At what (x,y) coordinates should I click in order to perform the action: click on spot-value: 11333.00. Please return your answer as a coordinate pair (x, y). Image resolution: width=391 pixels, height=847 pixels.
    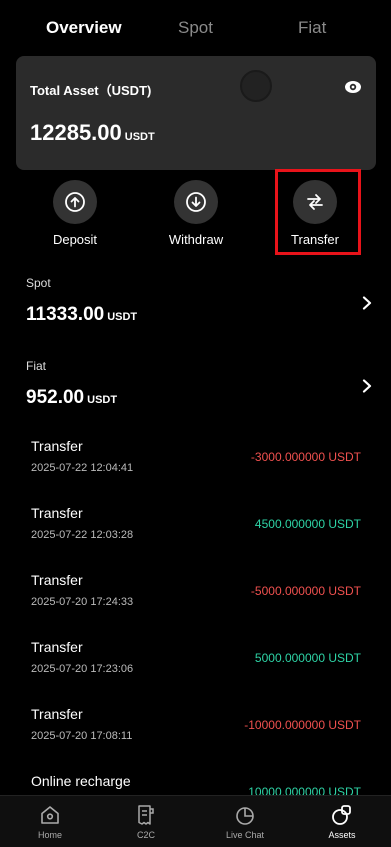
    Looking at the image, I should click on (65, 314).